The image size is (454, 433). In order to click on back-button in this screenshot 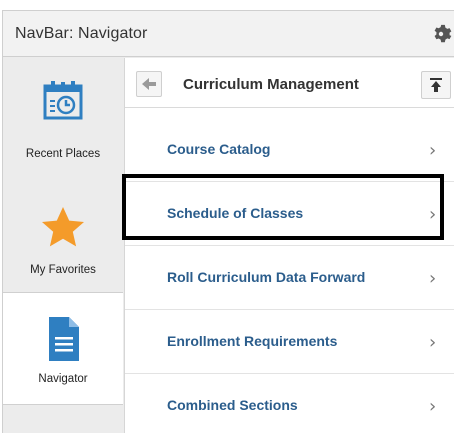, I will do `click(149, 84)`.